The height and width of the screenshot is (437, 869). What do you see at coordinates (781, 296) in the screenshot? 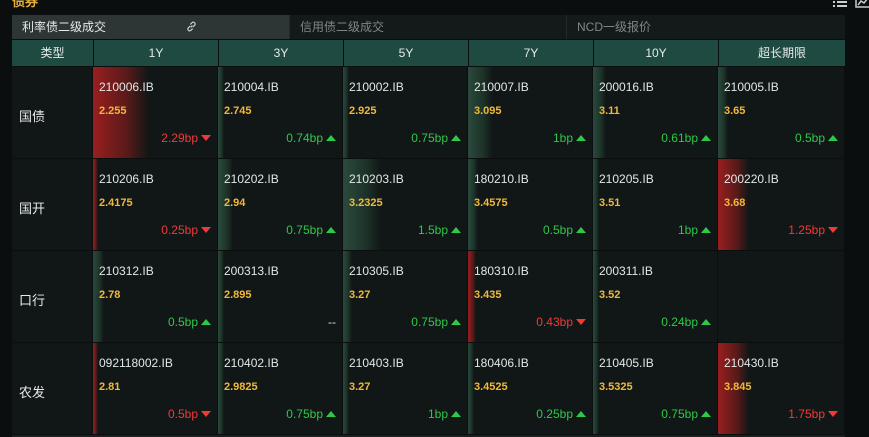
I see `bond-cell` at bounding box center [781, 296].